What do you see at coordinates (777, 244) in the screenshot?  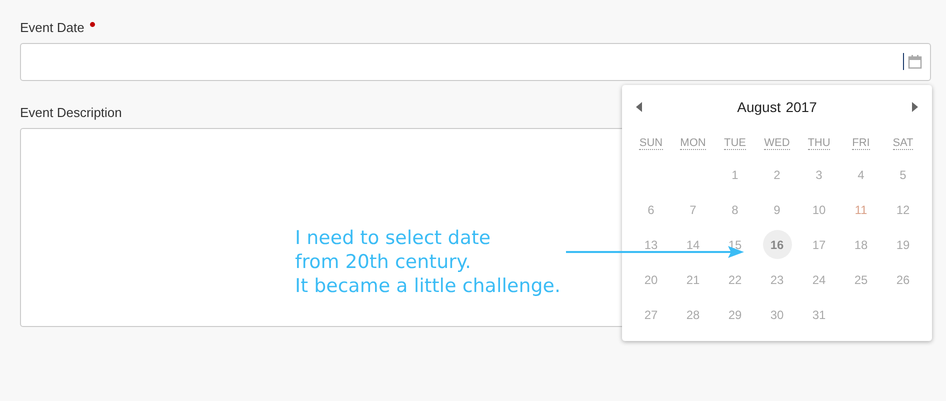 I see `day-cell: 16` at bounding box center [777, 244].